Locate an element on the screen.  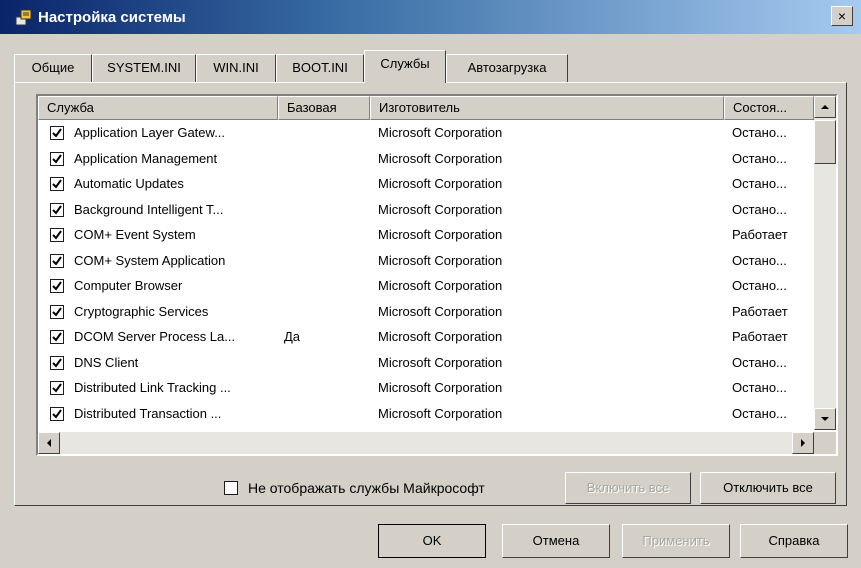
column-header-essential: Базовая is located at coordinates (324, 108).